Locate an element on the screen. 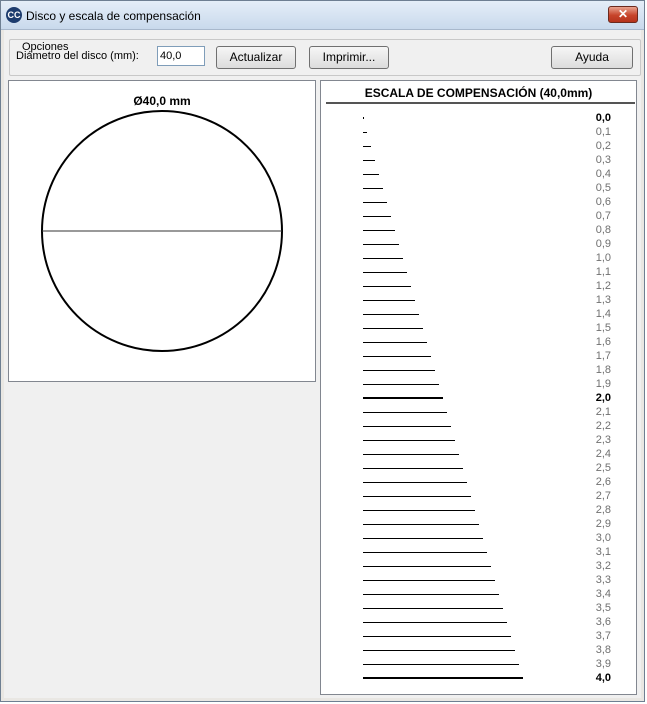 This screenshot has width=647, height=704. title-bar: CC Disco y escala de compensación ✕ is located at coordinates (322, 15).